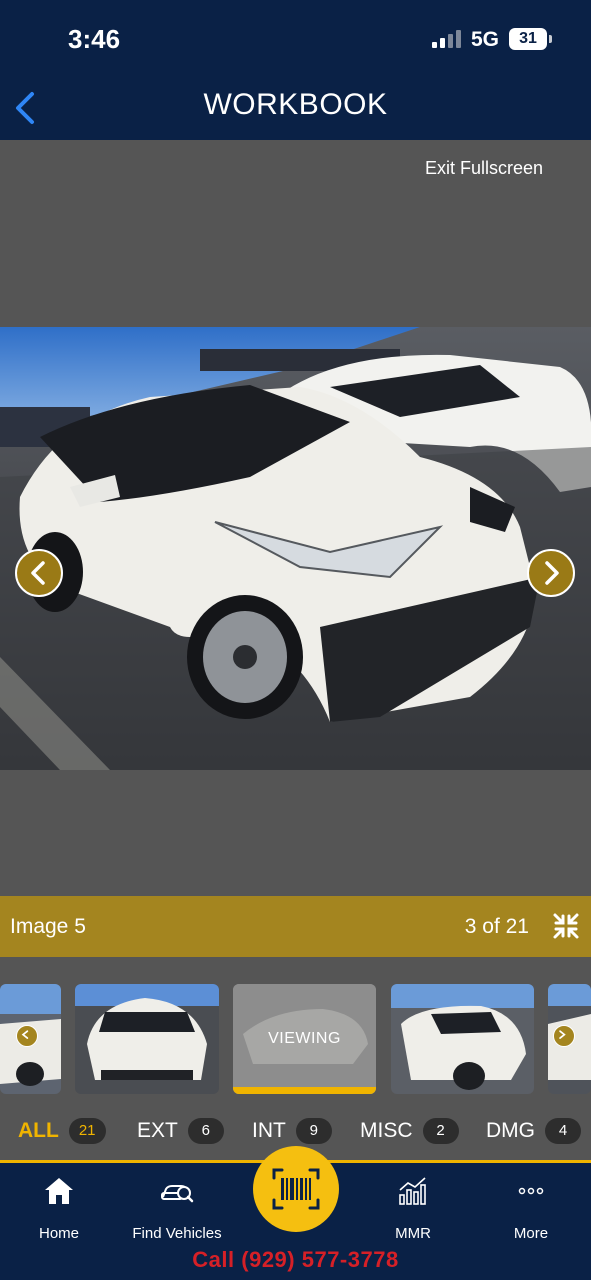 The width and height of the screenshot is (591, 1280). I want to click on tab-label: More, so click(531, 1233).